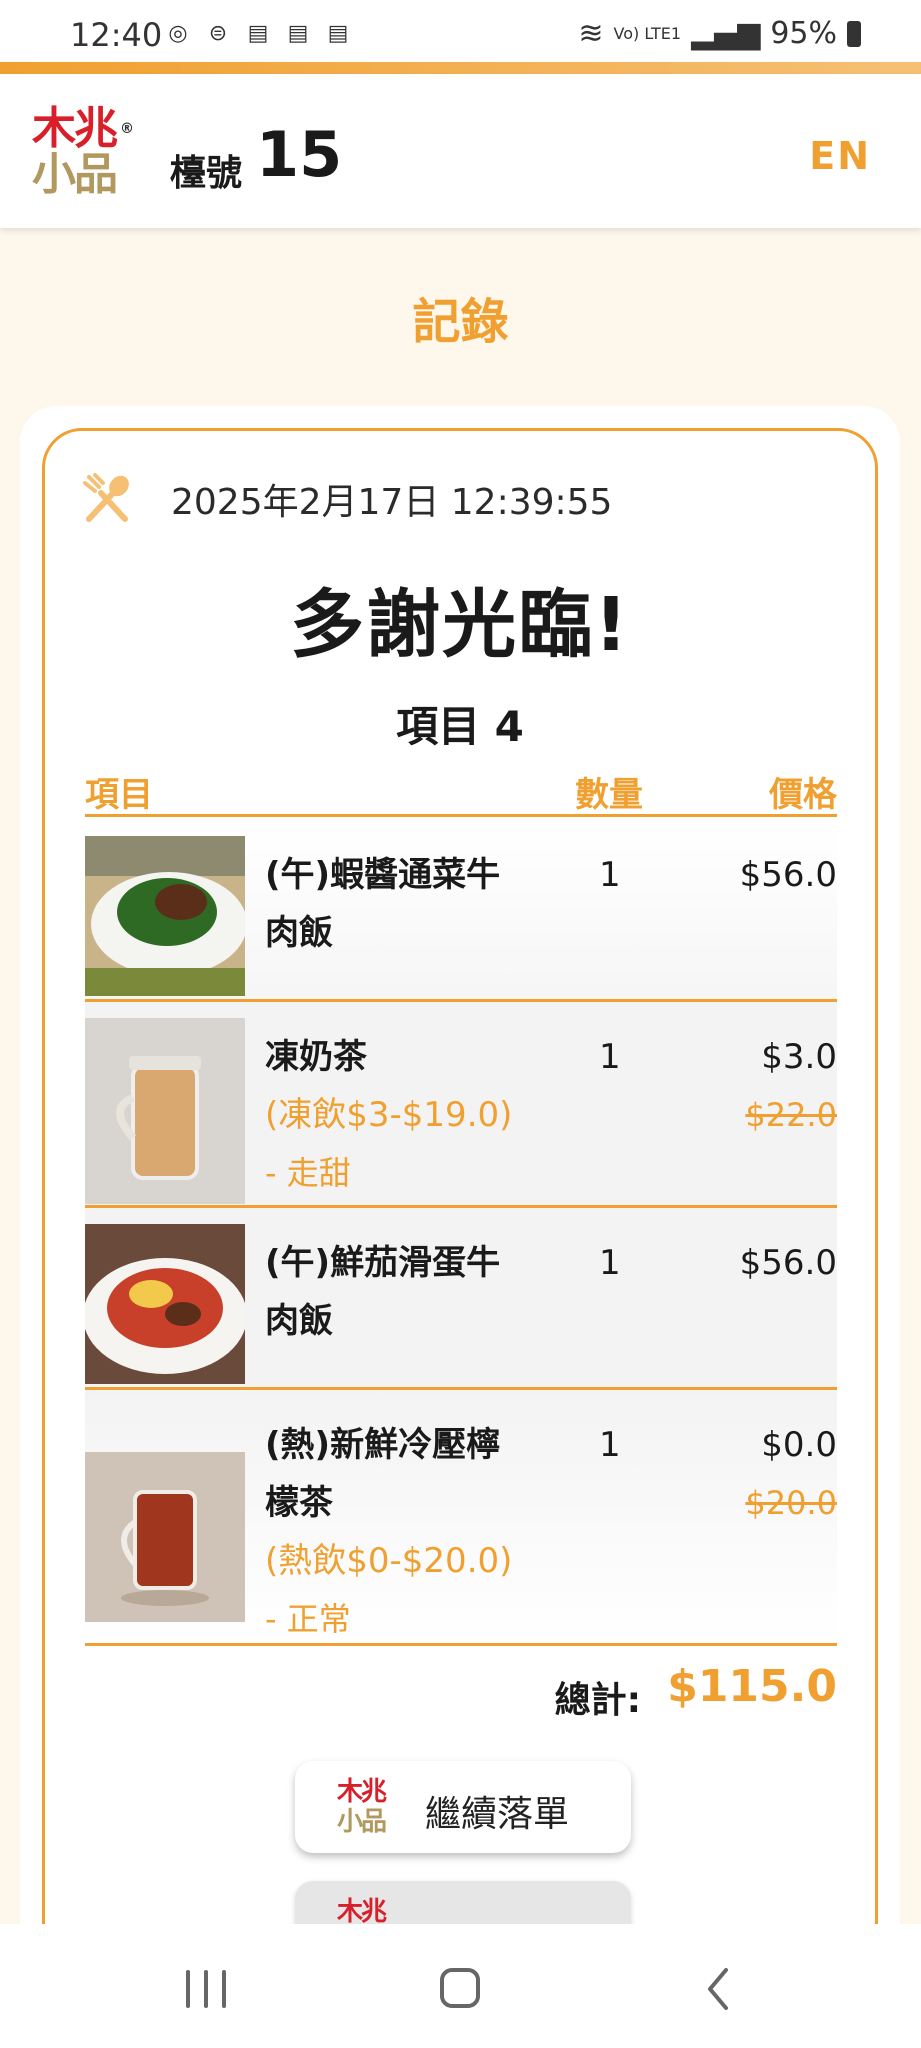 The image size is (921, 2048). I want to click on column-header-qty: 數量, so click(609, 795).